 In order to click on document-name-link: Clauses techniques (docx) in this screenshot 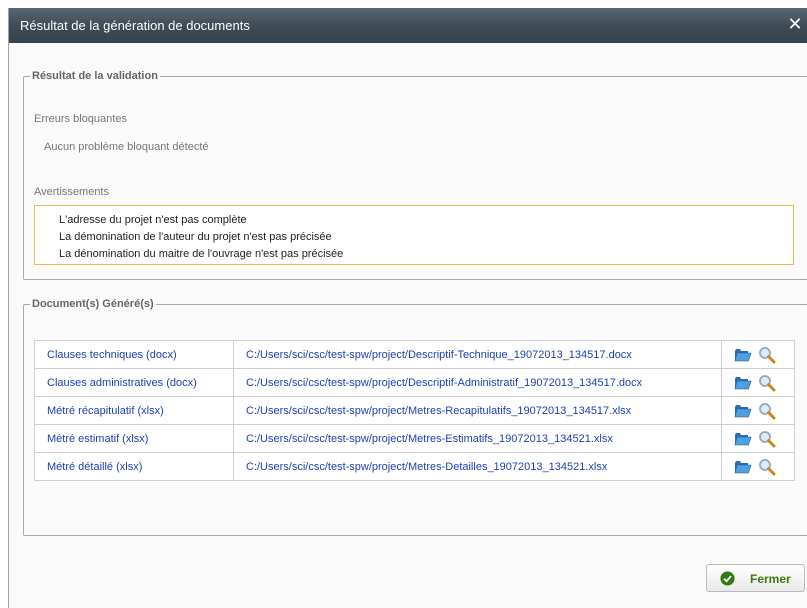, I will do `click(112, 355)`.